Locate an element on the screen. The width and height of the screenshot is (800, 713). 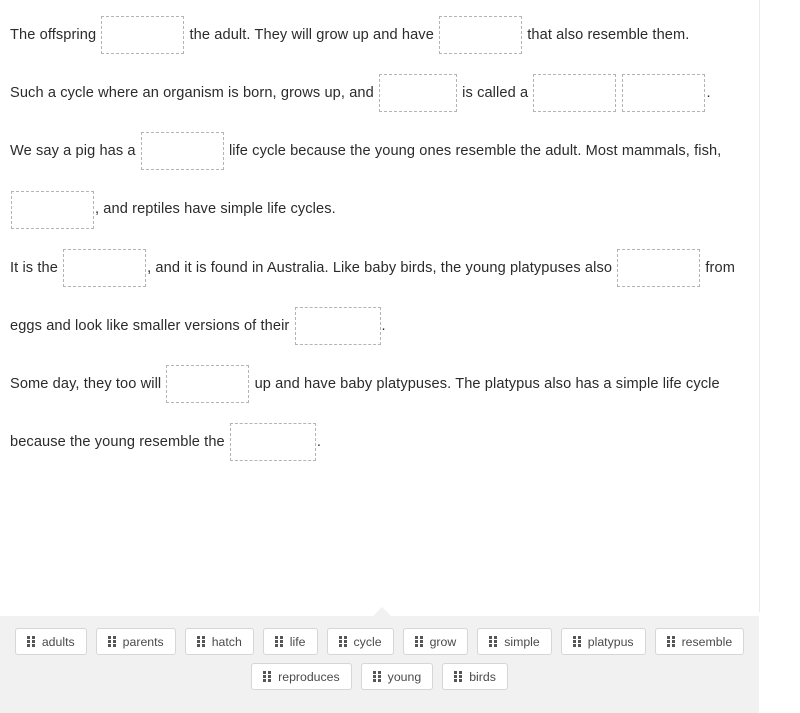
word-chip-parents: parents is located at coordinates (135, 641).